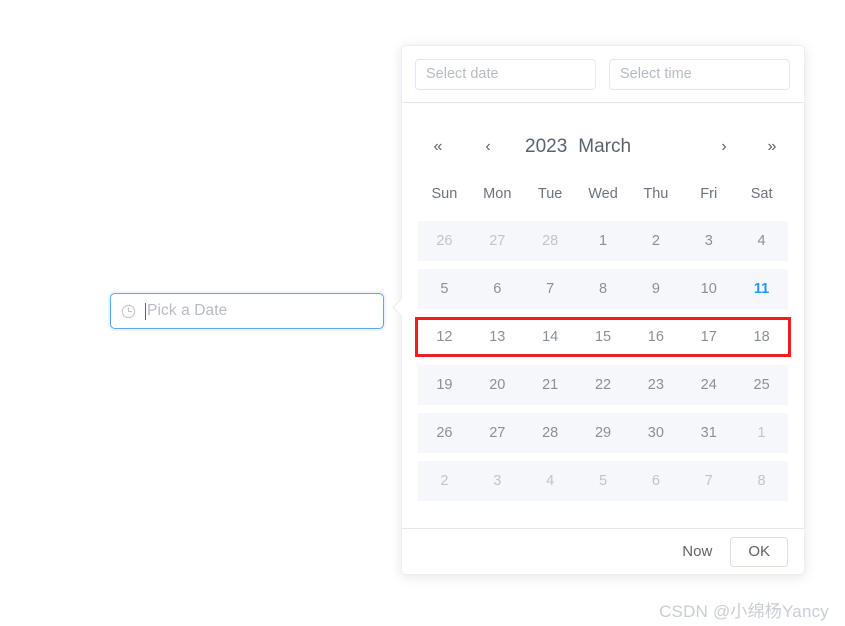 This screenshot has width=845, height=626. Describe the element at coordinates (497, 337) in the screenshot. I see `calendar-day-cell: 13` at that location.